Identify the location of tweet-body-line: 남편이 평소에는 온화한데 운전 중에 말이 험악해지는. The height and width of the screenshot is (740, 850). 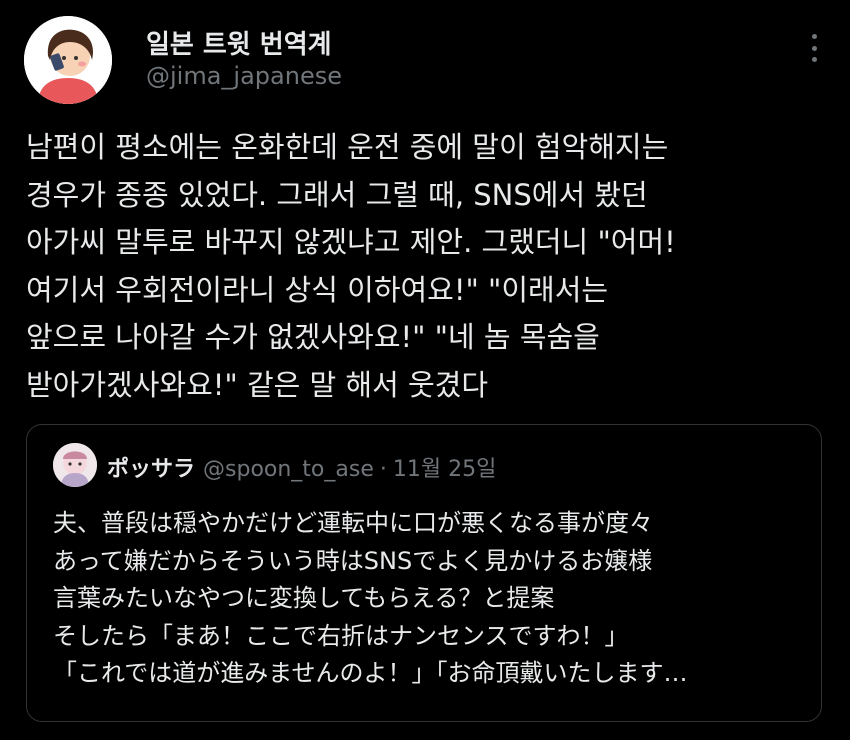
(347, 147).